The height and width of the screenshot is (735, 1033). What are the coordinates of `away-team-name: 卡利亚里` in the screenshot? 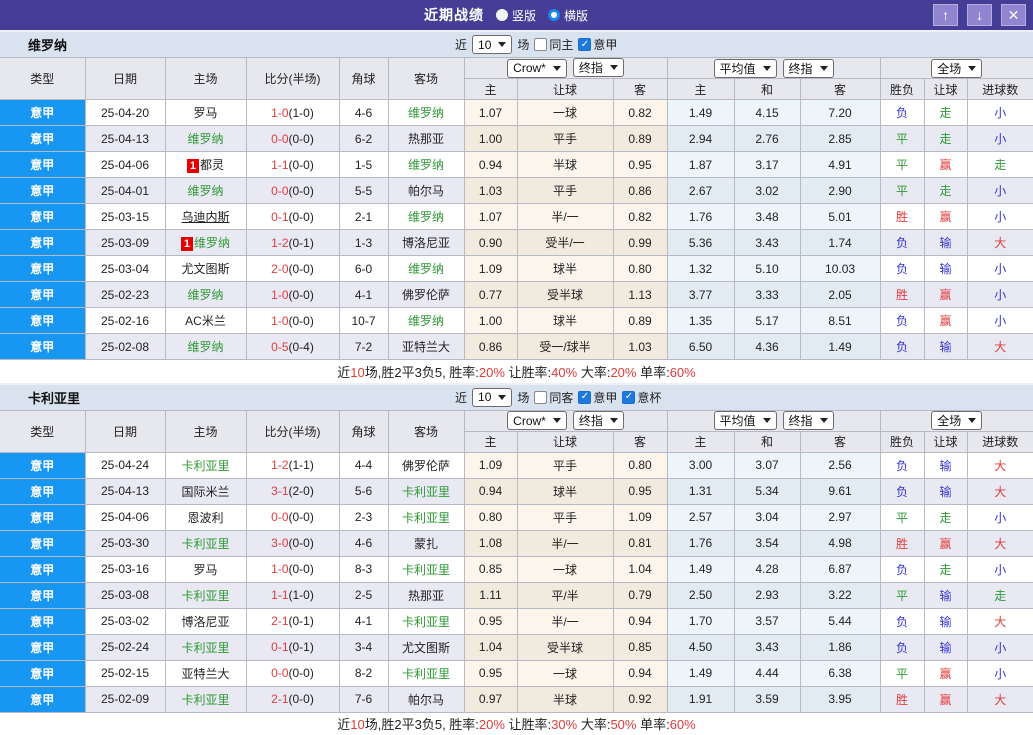 It's located at (426, 622).